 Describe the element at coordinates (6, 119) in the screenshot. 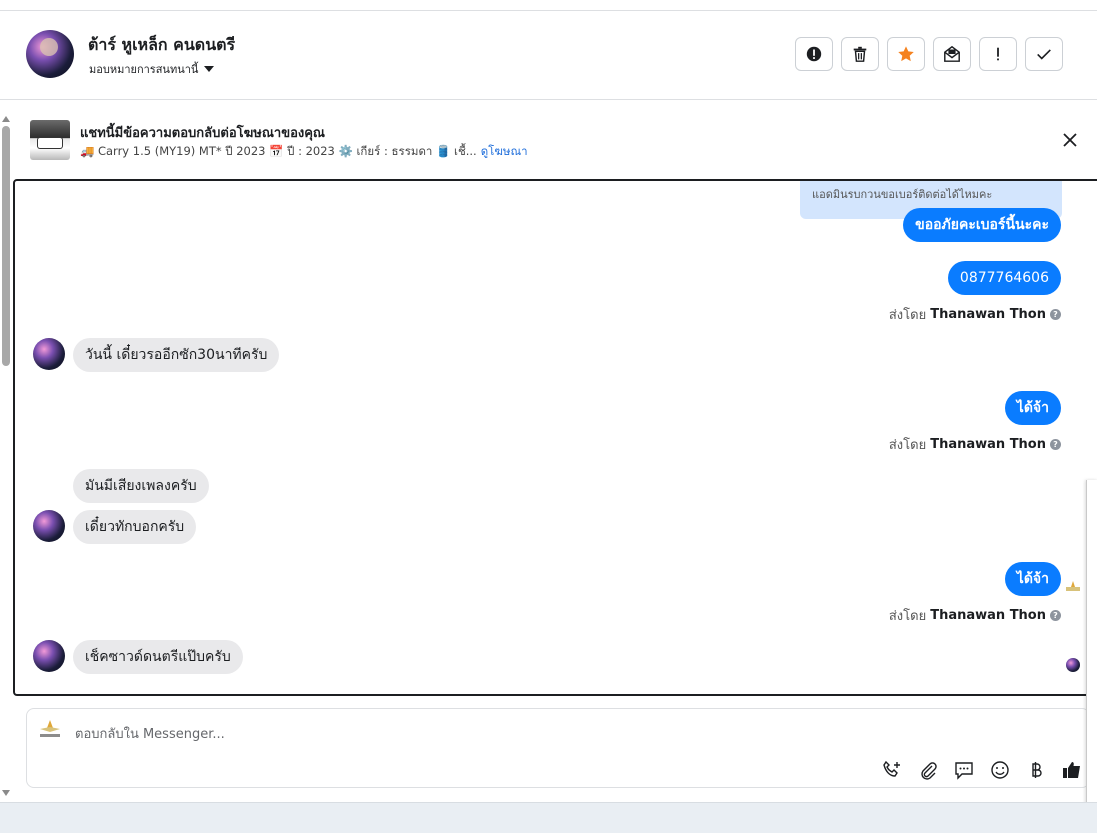

I see `scroll-up-arrow-icon` at that location.